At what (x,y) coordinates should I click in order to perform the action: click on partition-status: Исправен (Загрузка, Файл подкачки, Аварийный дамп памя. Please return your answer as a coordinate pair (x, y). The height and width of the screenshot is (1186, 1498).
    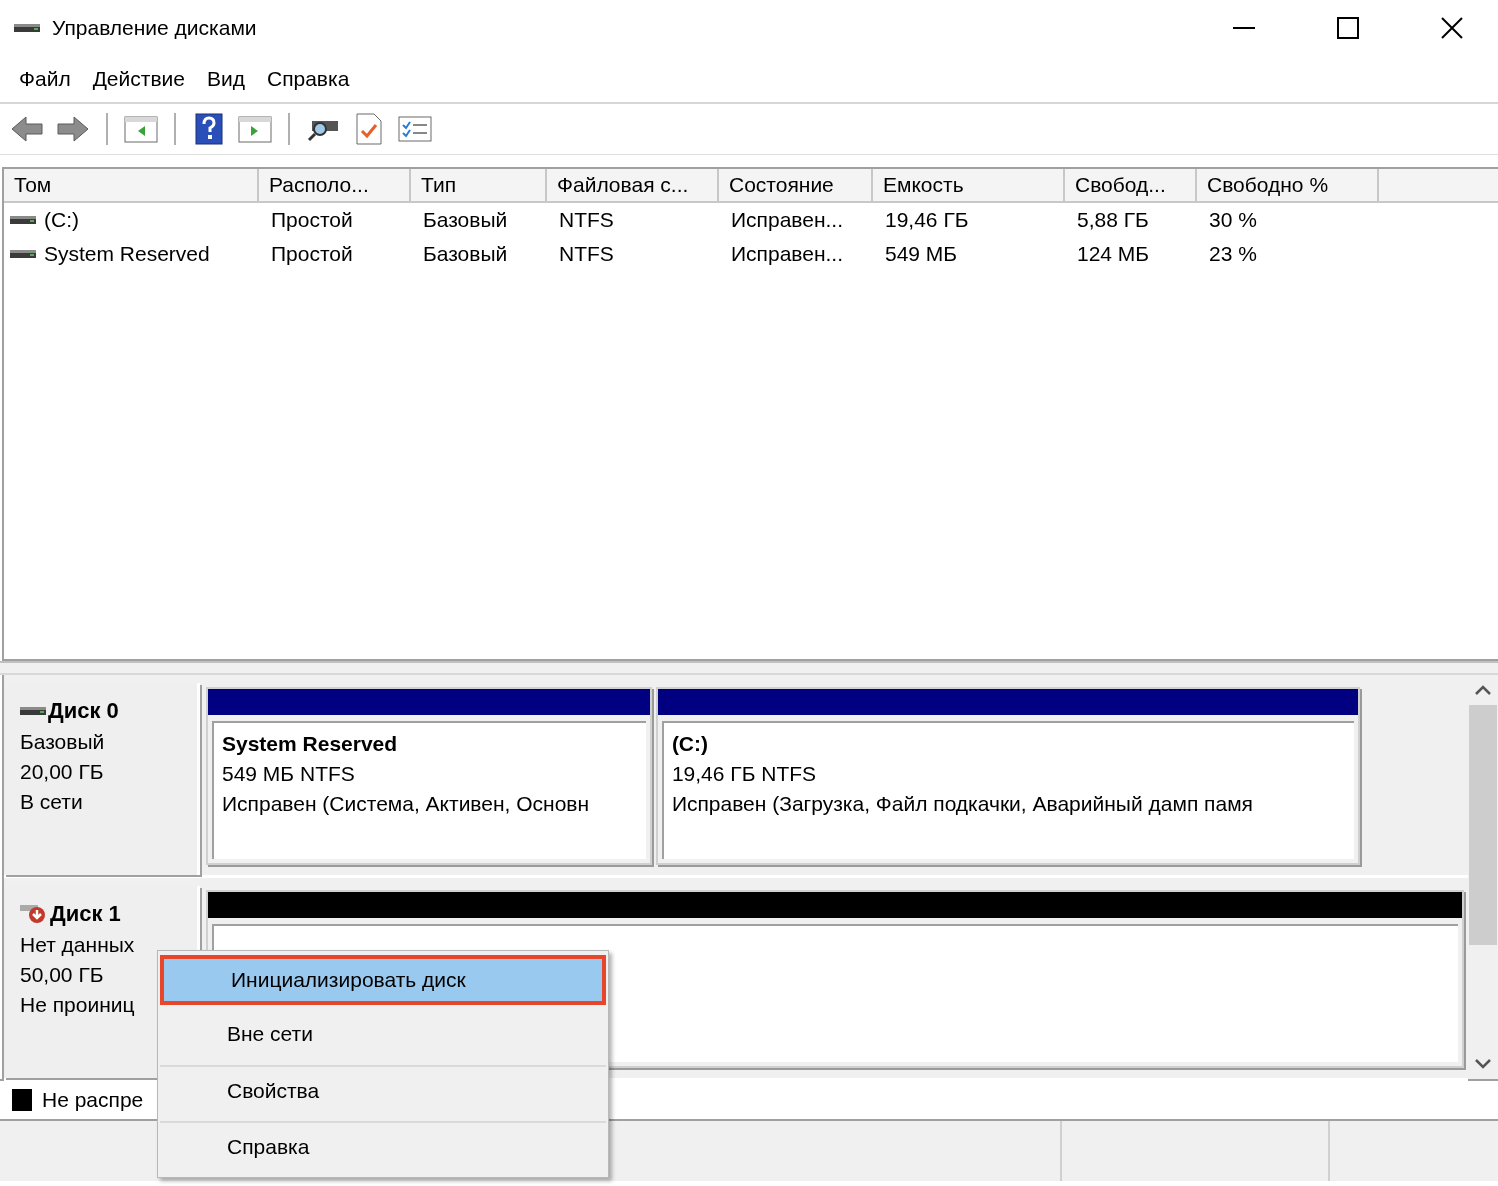
    Looking at the image, I should click on (962, 804).